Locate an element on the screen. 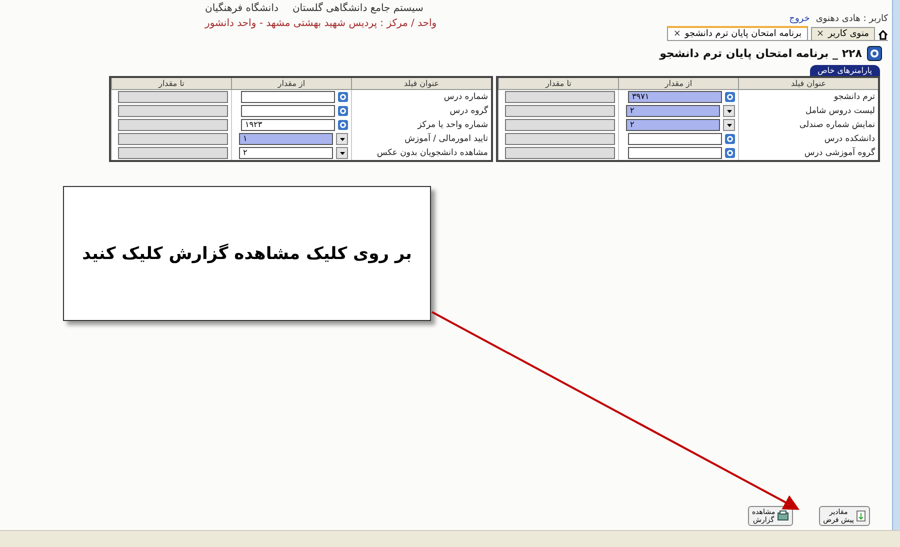 The width and height of the screenshot is (900, 547). user-label: کاربر : هادی دهنوی is located at coordinates (852, 19).